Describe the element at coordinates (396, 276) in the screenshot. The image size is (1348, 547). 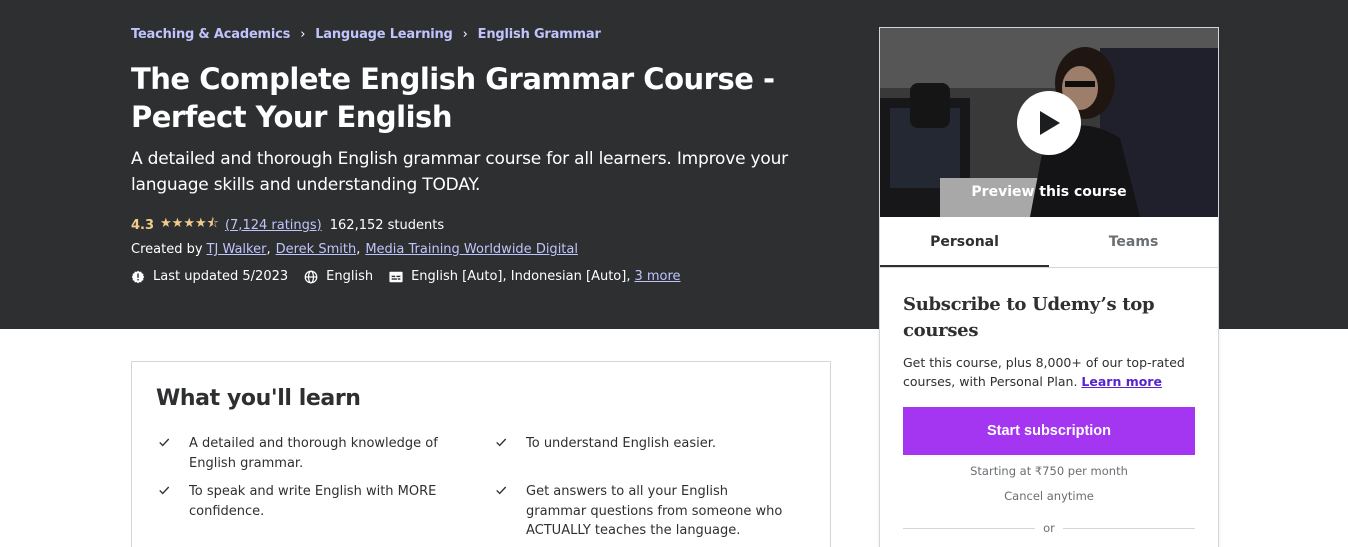
I see `closed-captions-icon` at that location.